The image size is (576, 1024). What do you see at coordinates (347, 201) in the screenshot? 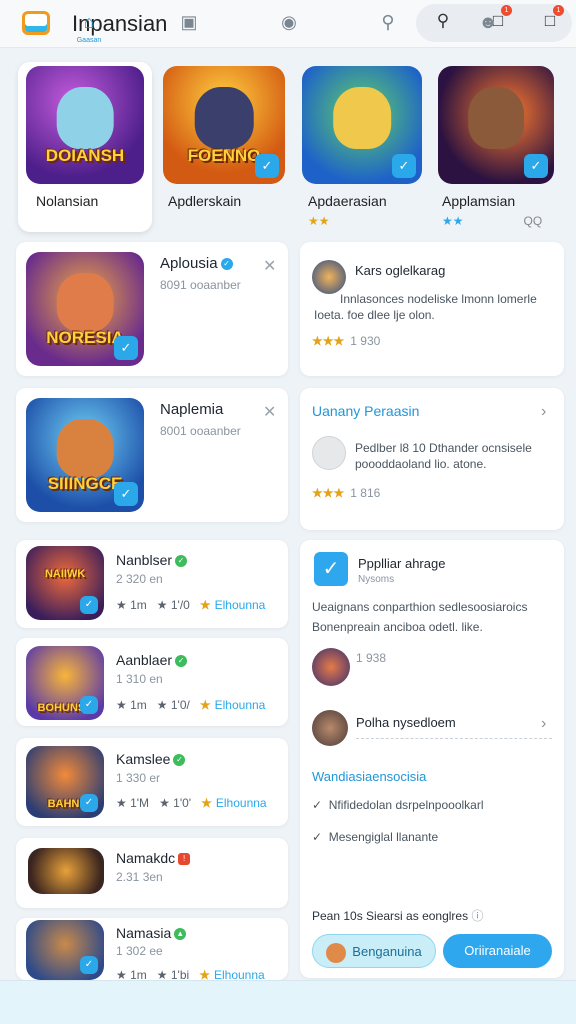
I see `game-tile-name: Apdaerasian` at bounding box center [347, 201].